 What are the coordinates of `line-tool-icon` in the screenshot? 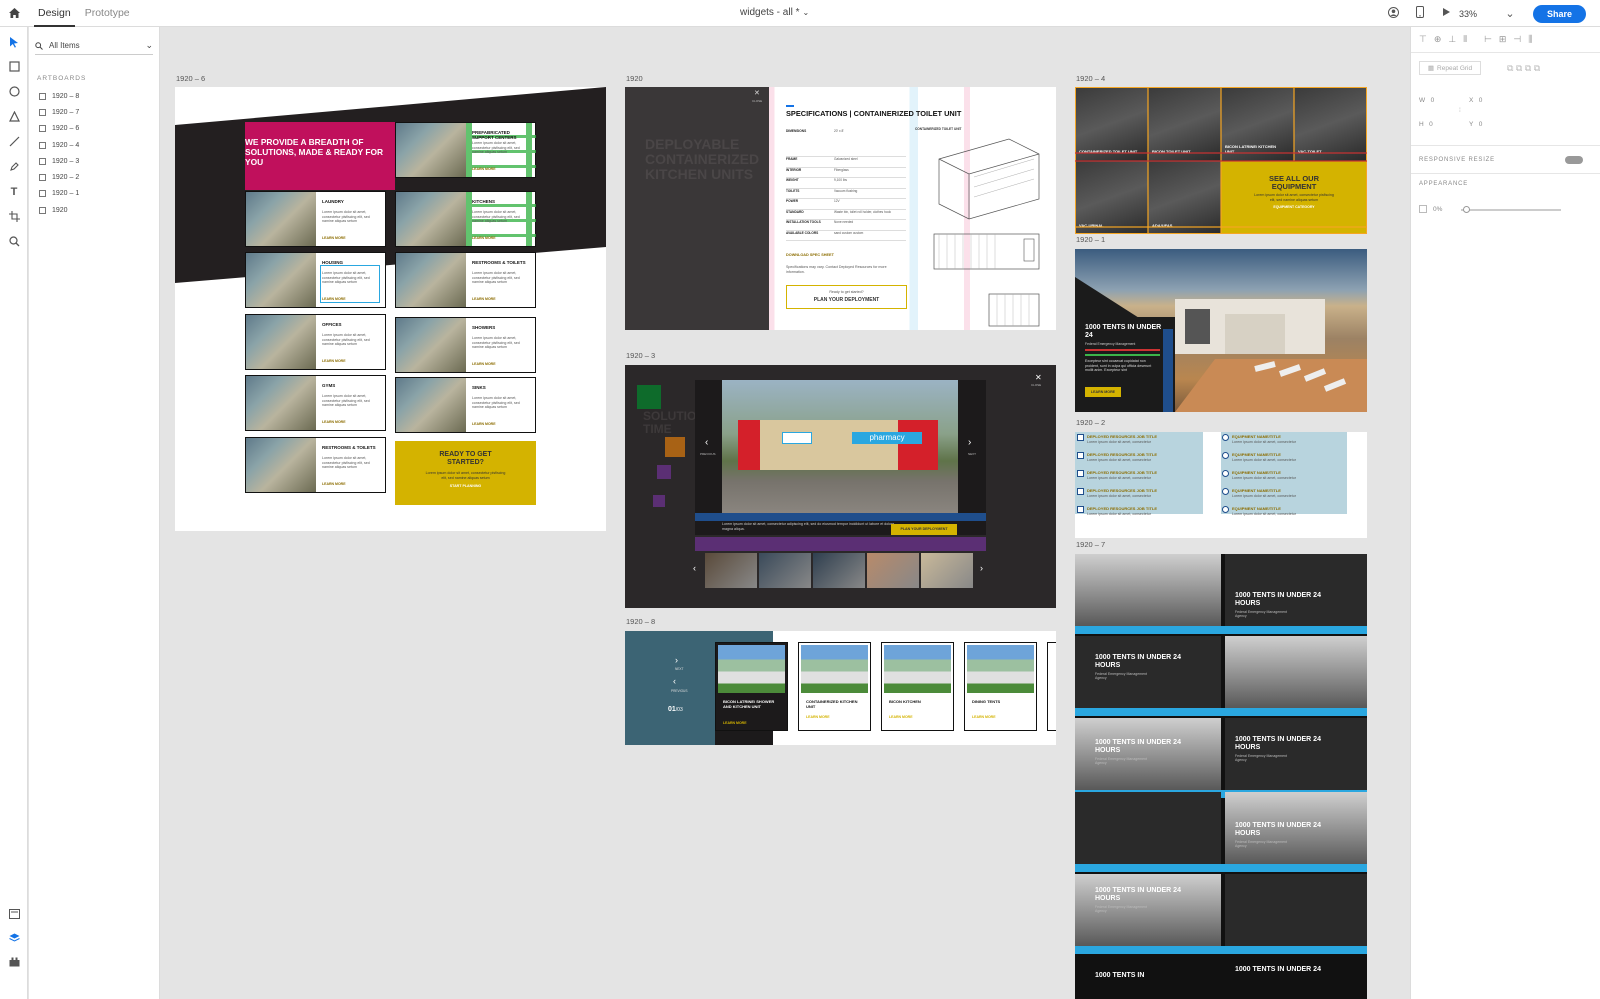 It's located at (14, 141).